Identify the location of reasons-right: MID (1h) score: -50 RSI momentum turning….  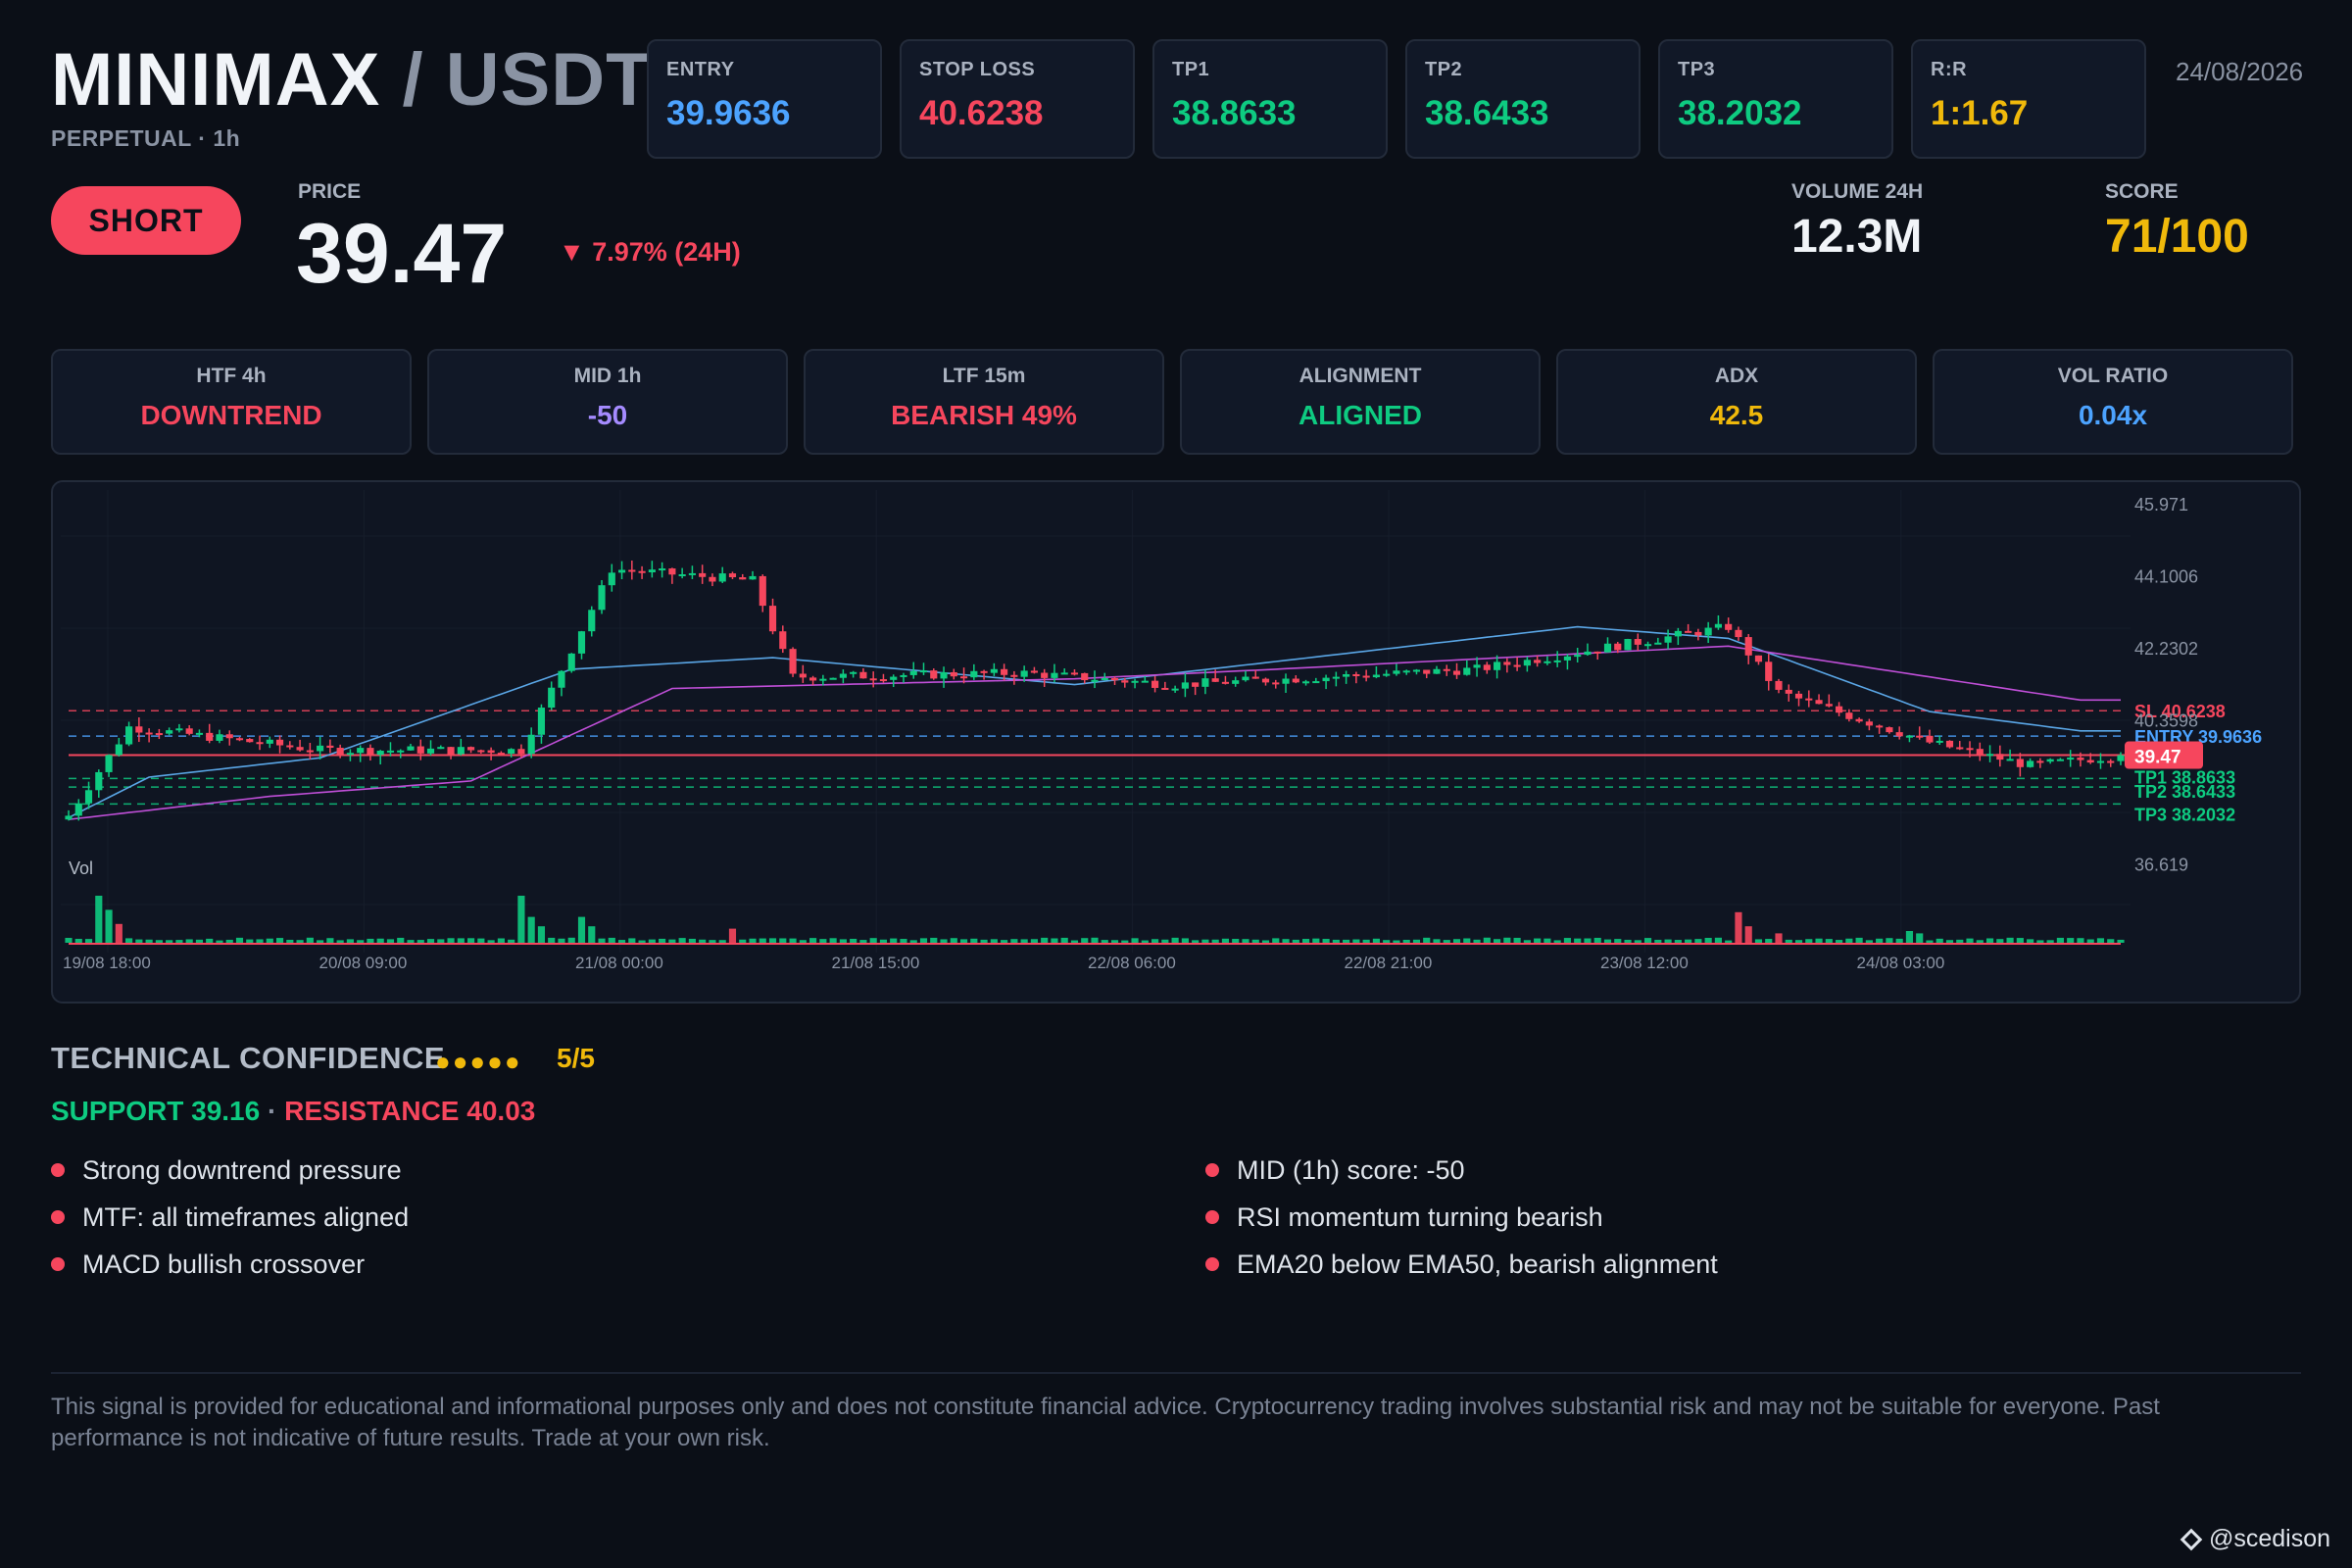
(1461, 1217).